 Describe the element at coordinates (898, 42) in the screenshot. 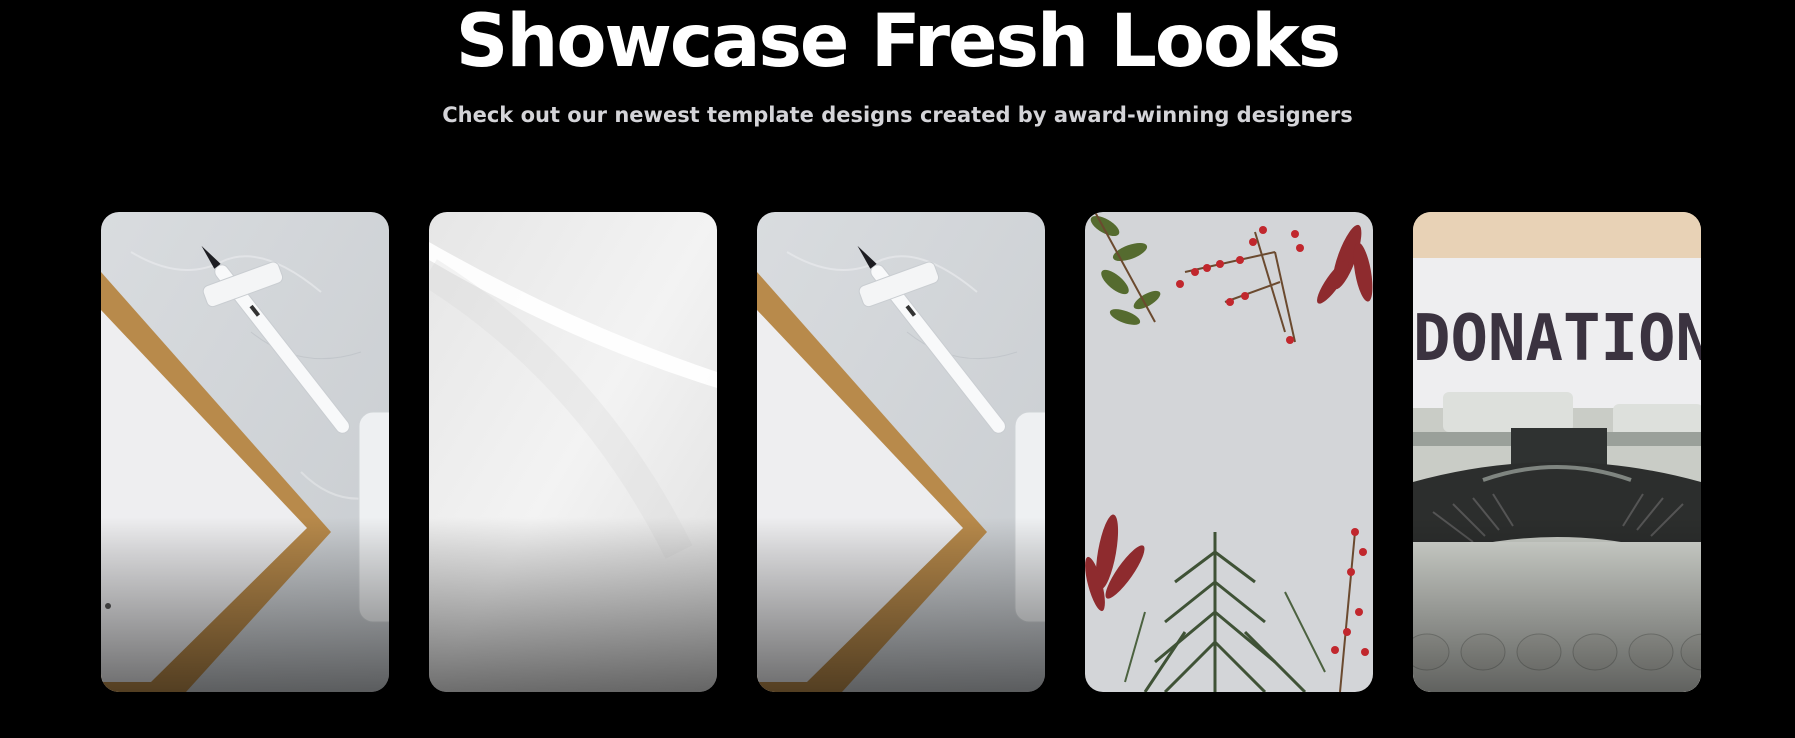

I see `page-title: Showcase Fresh Looks` at that location.